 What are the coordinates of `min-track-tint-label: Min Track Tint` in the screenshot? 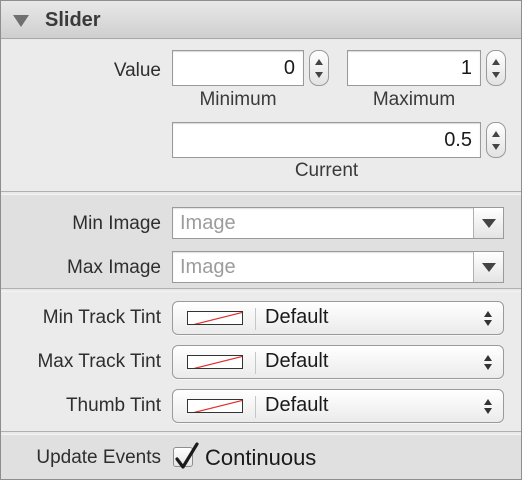 It's located at (101, 317).